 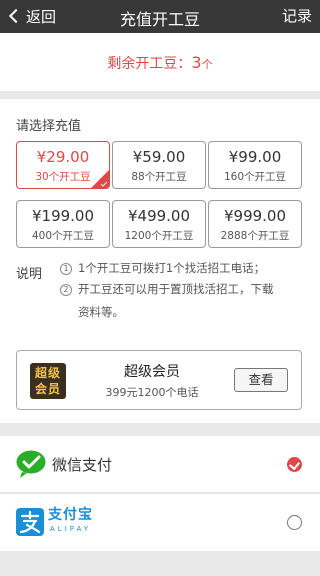 What do you see at coordinates (159, 177) in the screenshot?
I see `option-beans: 88个开工豆` at bounding box center [159, 177].